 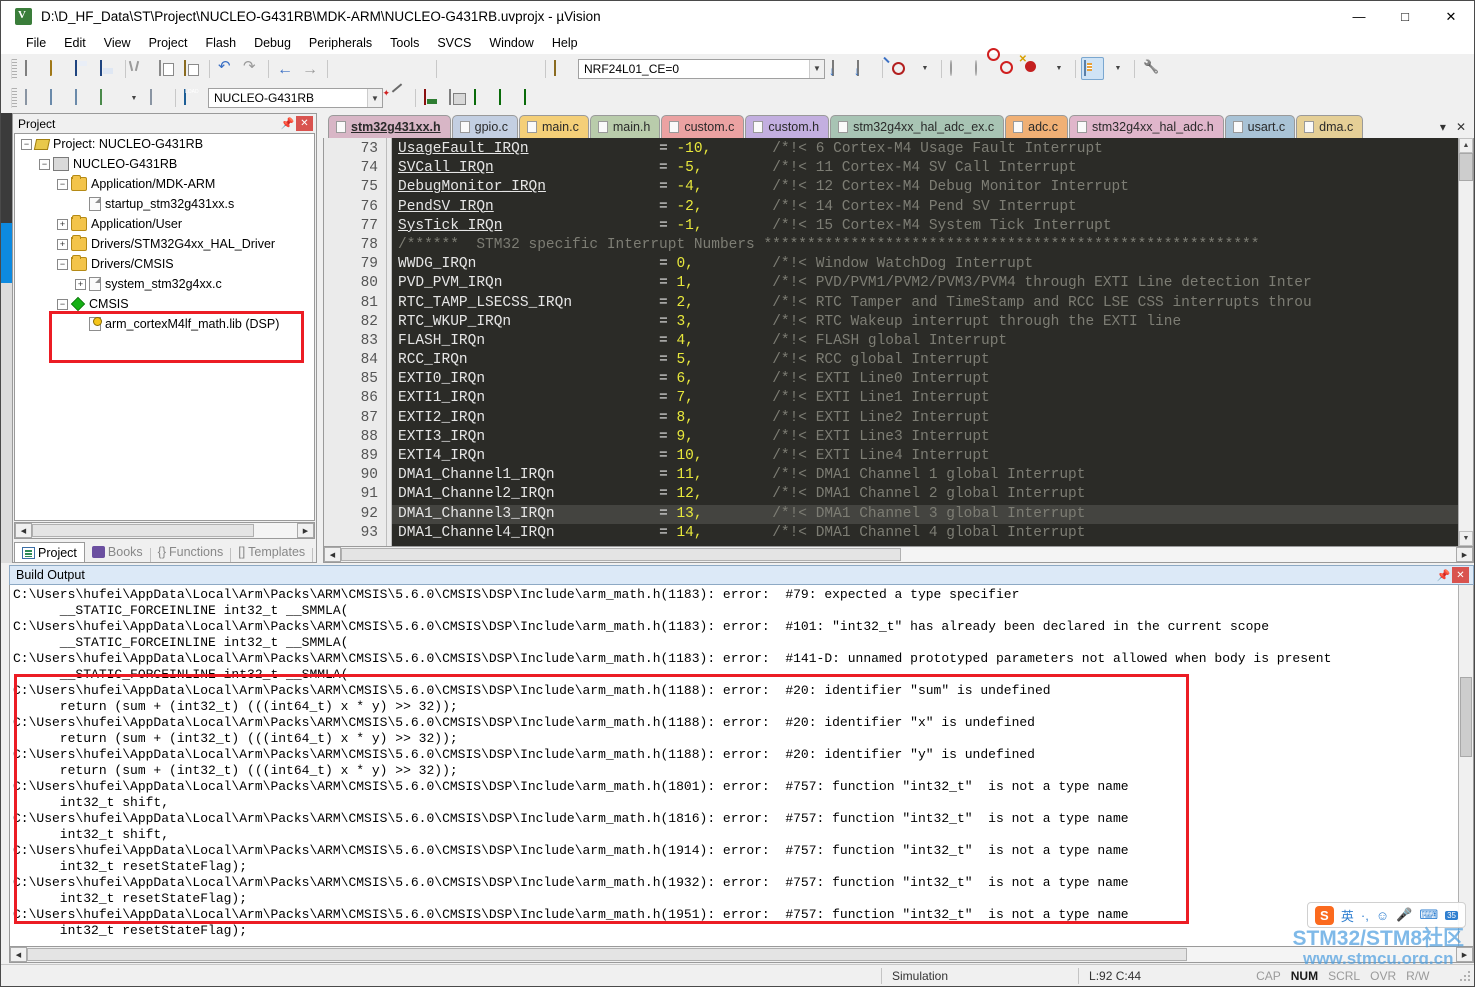 I want to click on windows-dropdown-icon: ▼, so click(x=1117, y=68).